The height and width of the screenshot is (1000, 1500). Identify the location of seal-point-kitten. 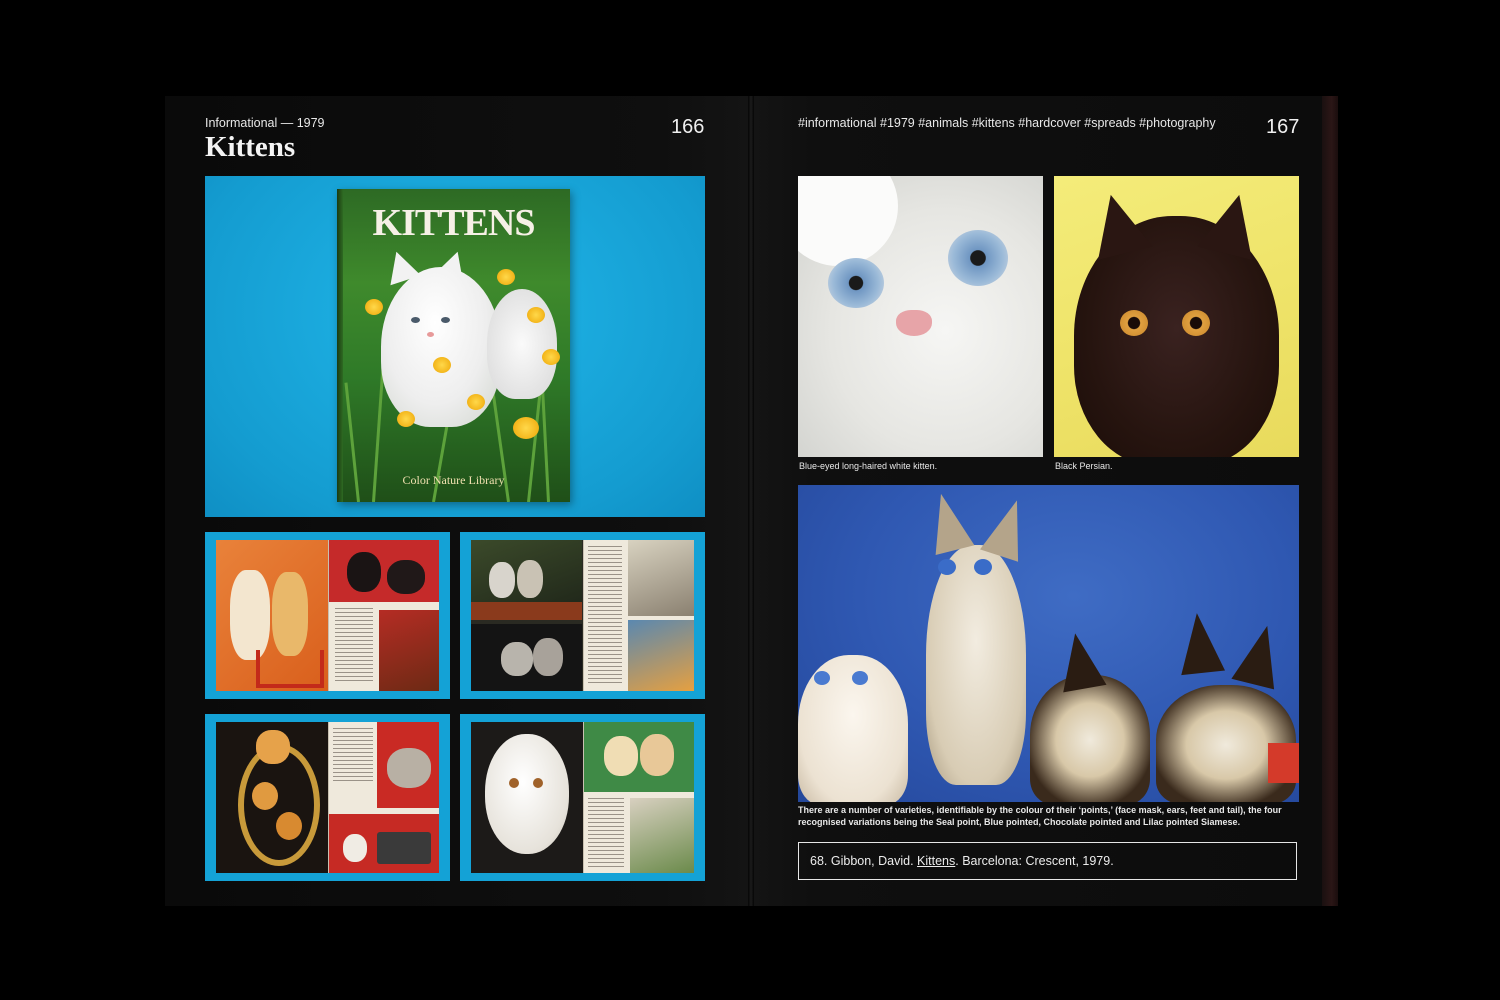
(1090, 738).